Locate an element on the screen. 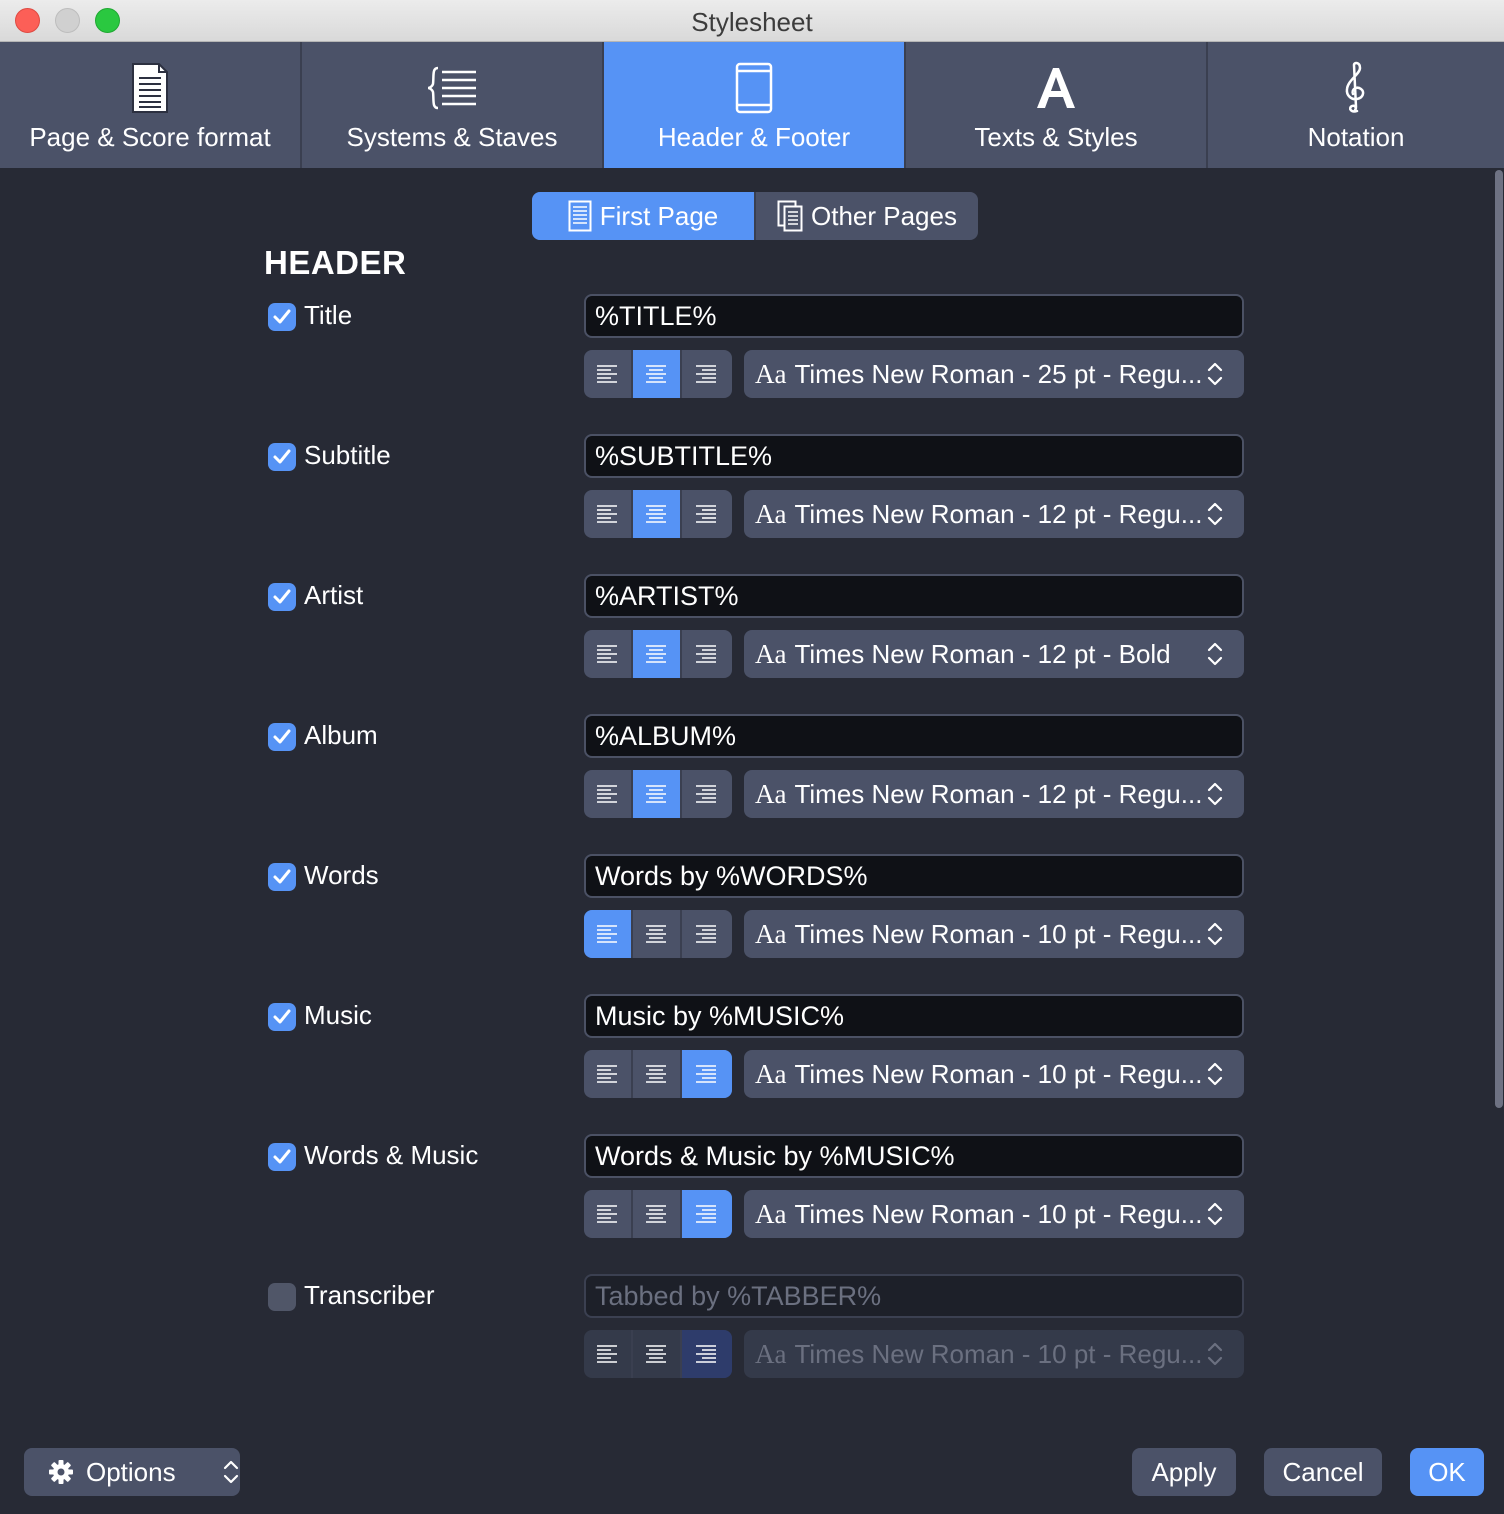  title-checkbox is located at coordinates (282, 317).